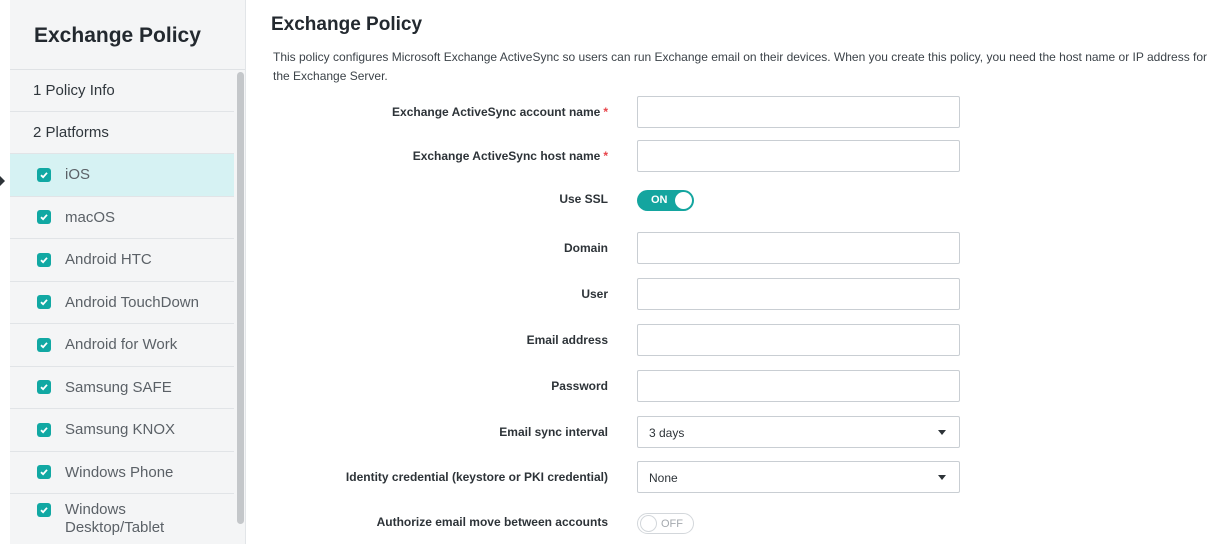  I want to click on field-email-sync-interval: Email sync interval 3 days, so click(738, 436).